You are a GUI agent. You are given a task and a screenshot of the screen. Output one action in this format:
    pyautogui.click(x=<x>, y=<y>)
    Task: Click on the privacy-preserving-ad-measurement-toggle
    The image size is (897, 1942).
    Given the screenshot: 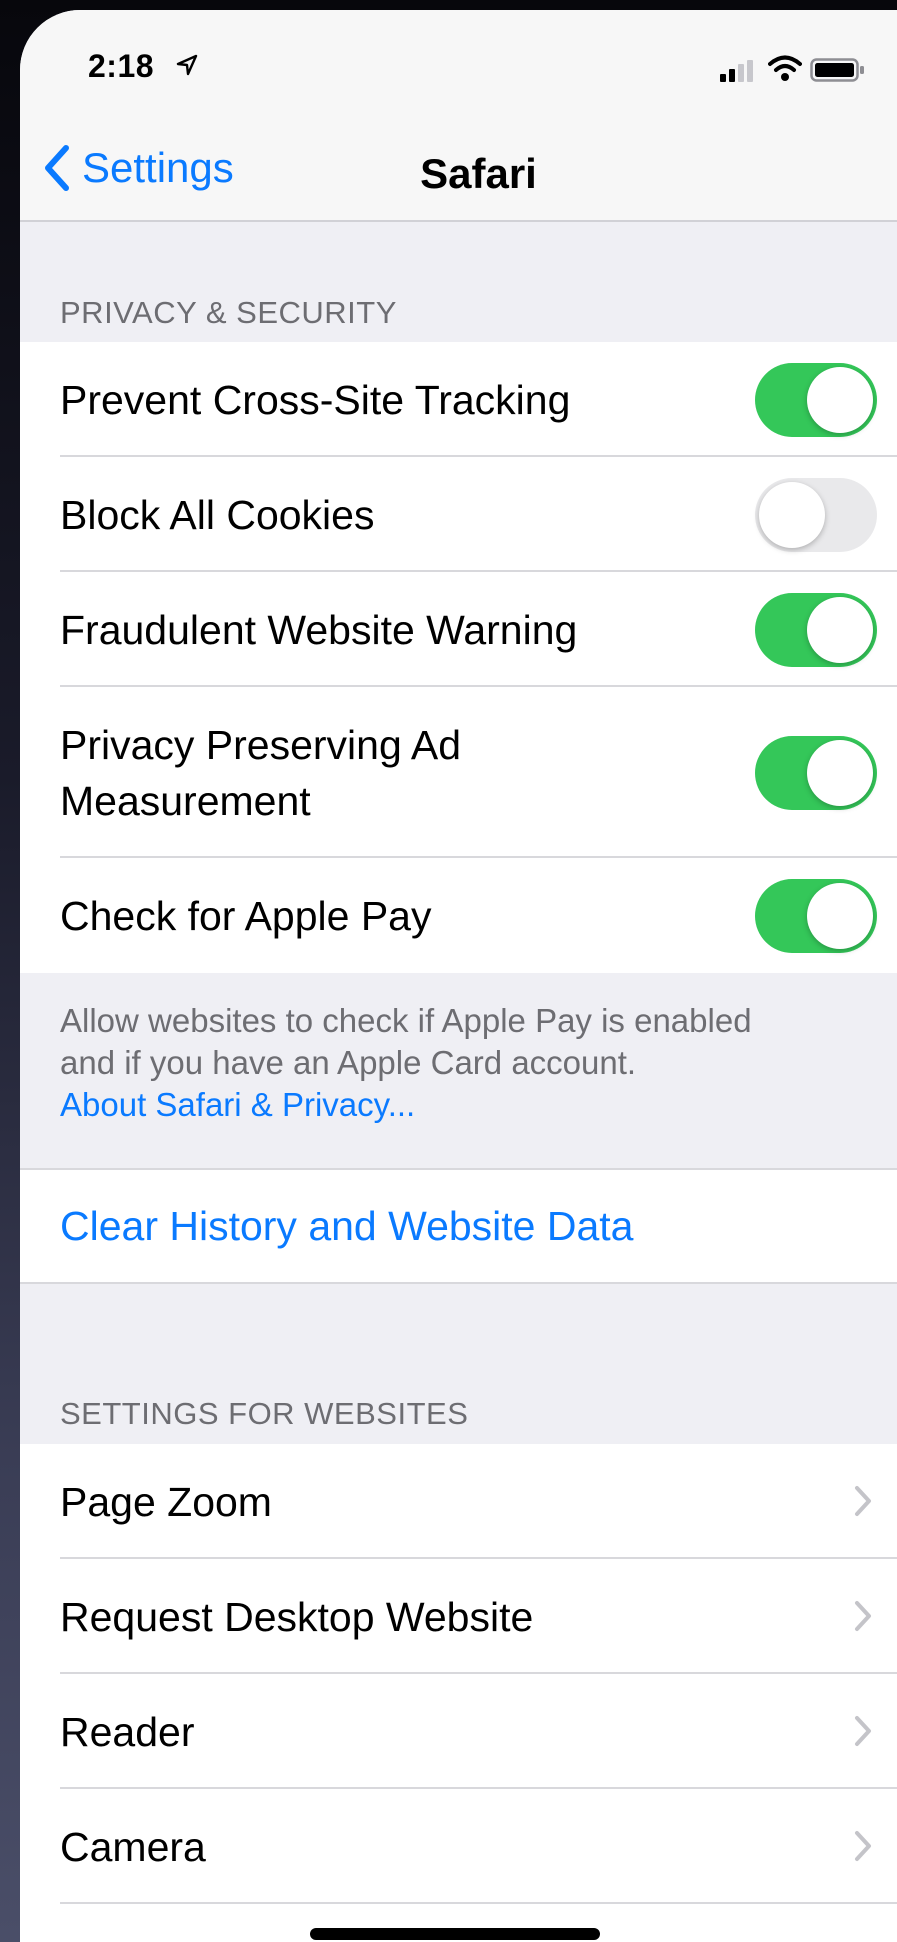 What is the action you would take?
    pyautogui.click(x=816, y=773)
    